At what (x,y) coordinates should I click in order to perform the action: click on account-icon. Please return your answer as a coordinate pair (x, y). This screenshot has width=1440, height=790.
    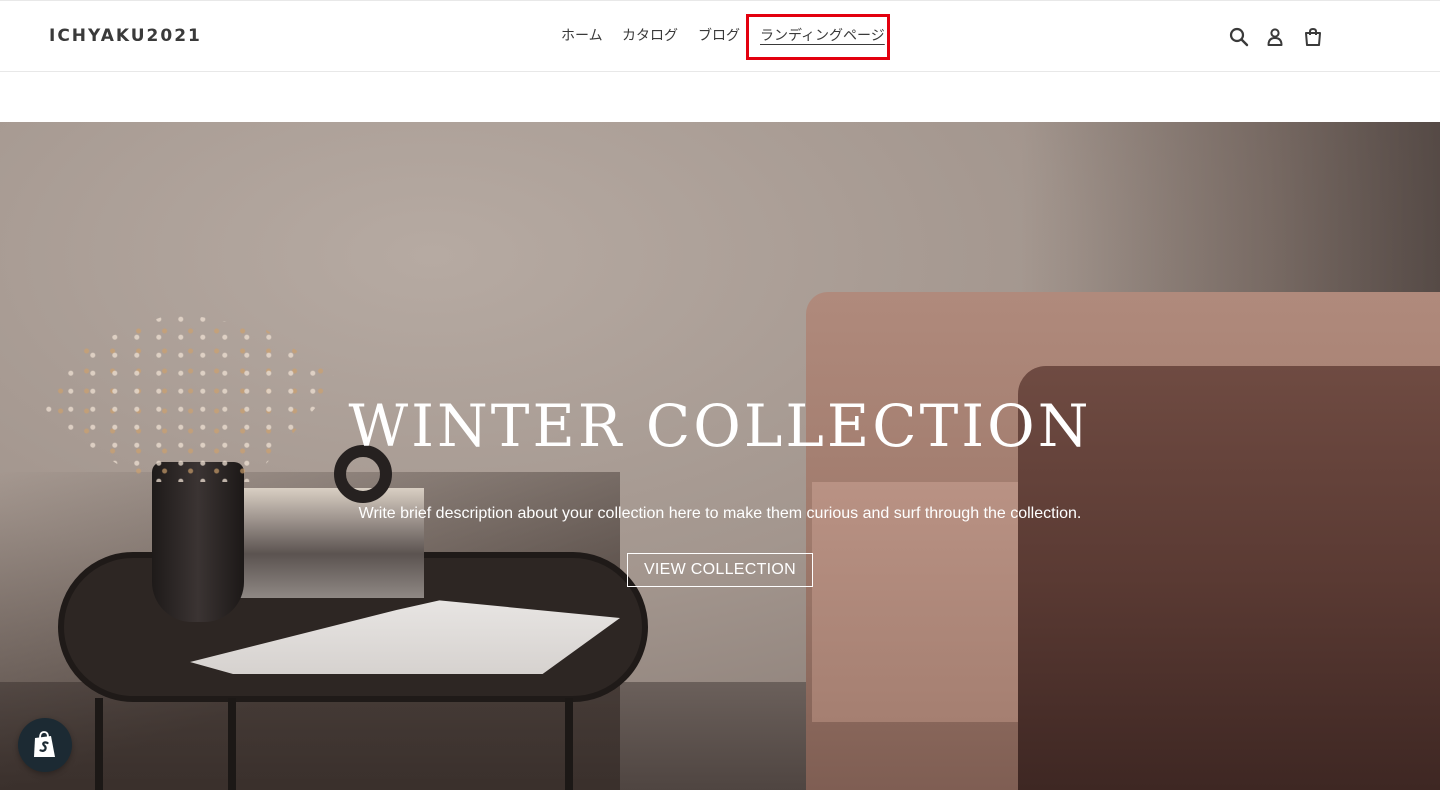
    Looking at the image, I should click on (1275, 37).